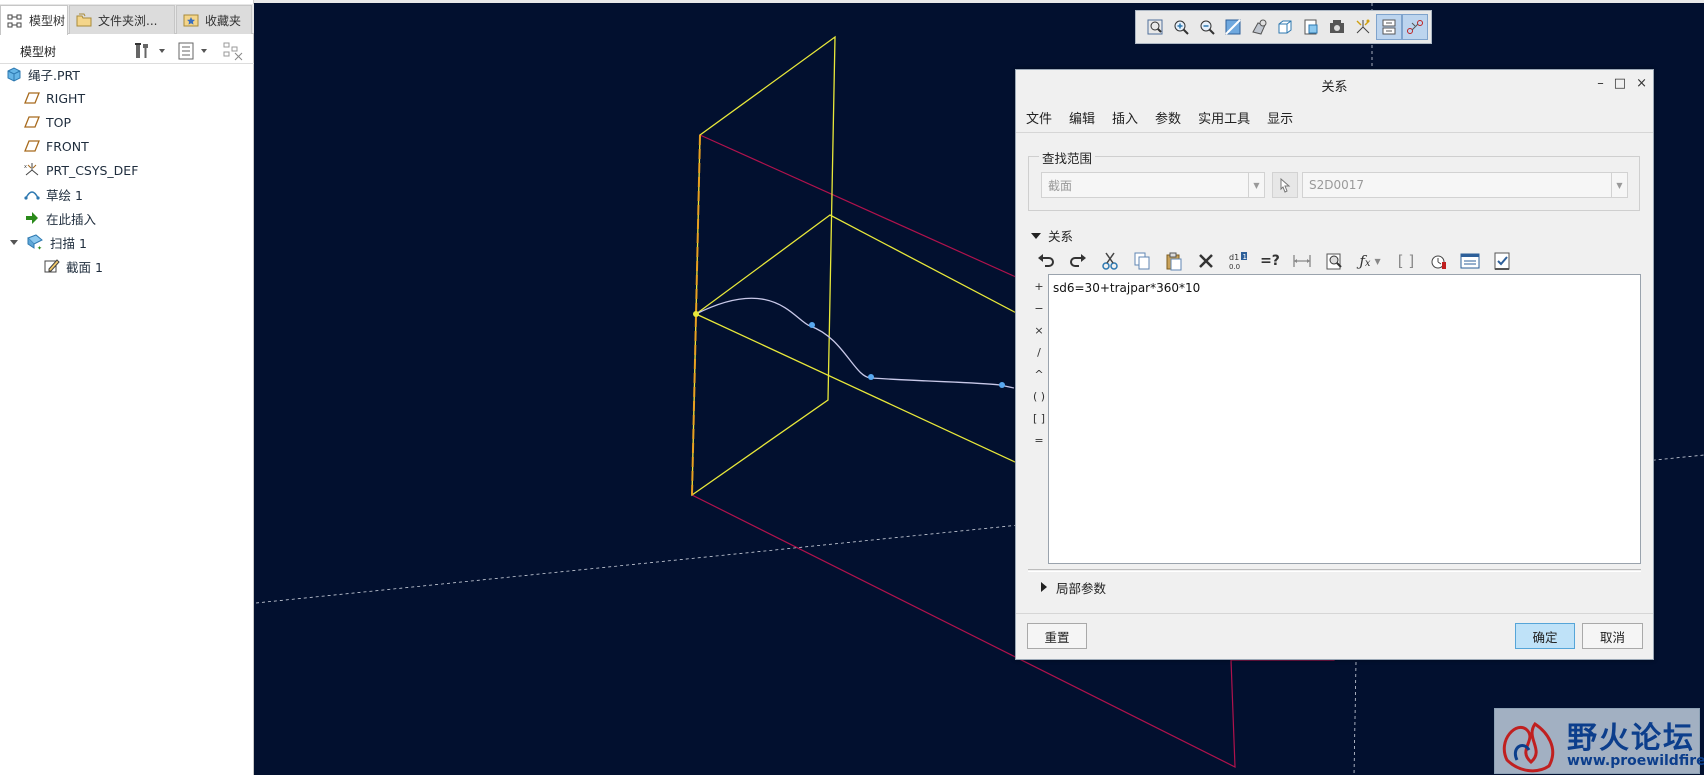  Describe the element at coordinates (1206, 261) in the screenshot. I see `delete-button` at that location.